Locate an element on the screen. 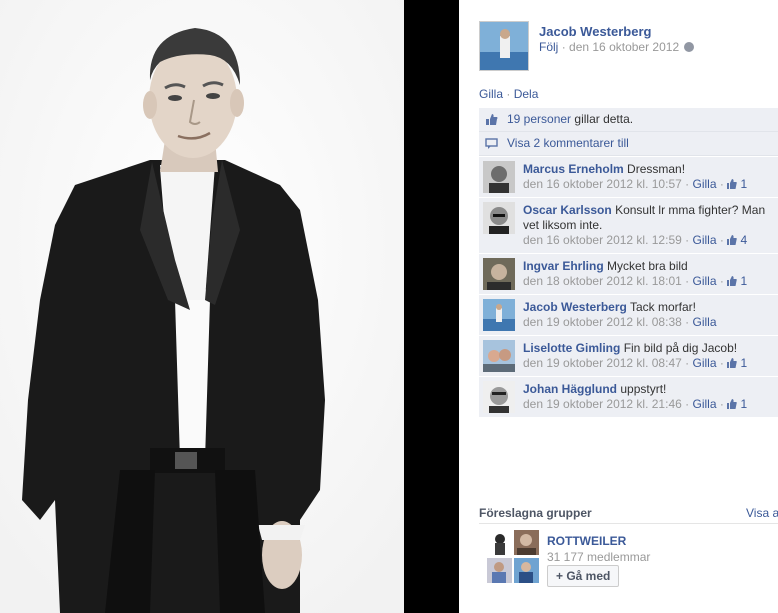  join-group-button: + Gå med is located at coordinates (583, 576).